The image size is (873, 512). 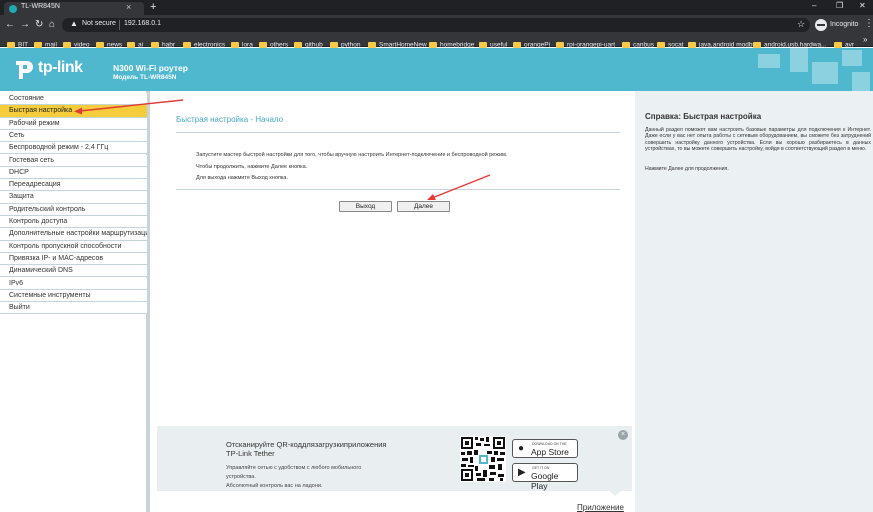 What do you see at coordinates (522, 472) in the screenshot?
I see `play-icon: ▶` at bounding box center [522, 472].